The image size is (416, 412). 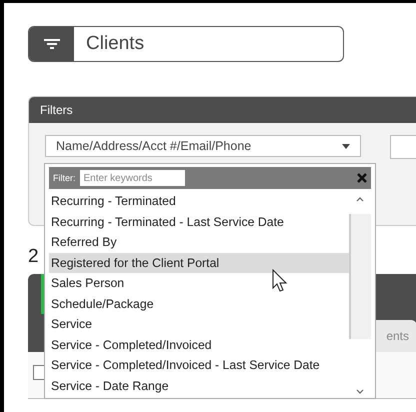 I want to click on filter-icon, so click(x=52, y=44).